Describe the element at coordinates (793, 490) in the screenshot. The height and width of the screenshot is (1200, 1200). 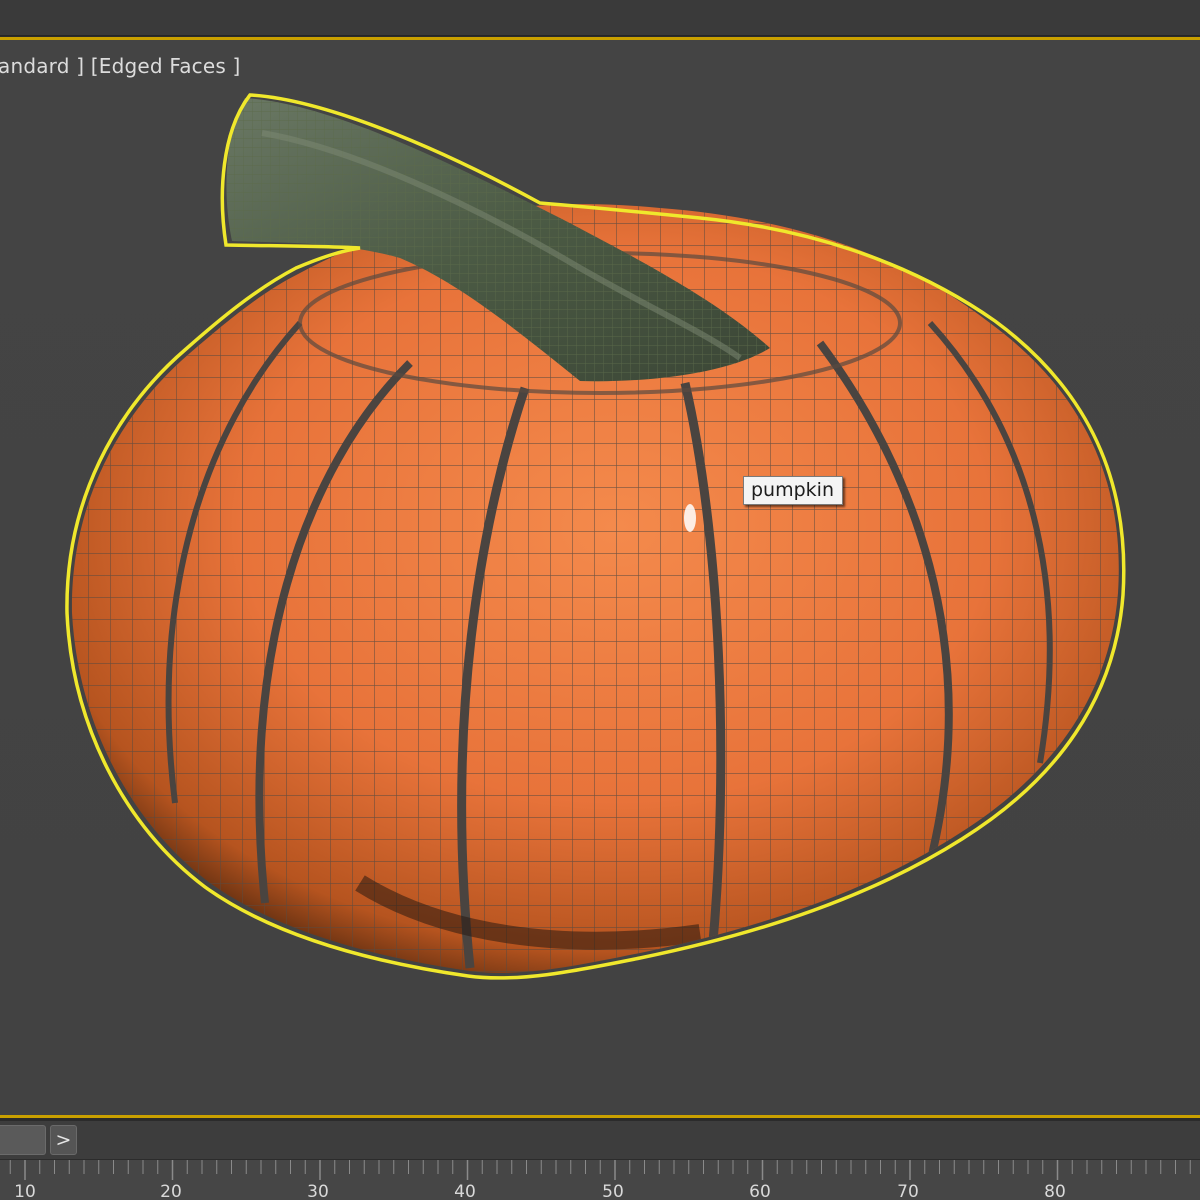
I see `object-name-tooltip: pumpkin` at that location.